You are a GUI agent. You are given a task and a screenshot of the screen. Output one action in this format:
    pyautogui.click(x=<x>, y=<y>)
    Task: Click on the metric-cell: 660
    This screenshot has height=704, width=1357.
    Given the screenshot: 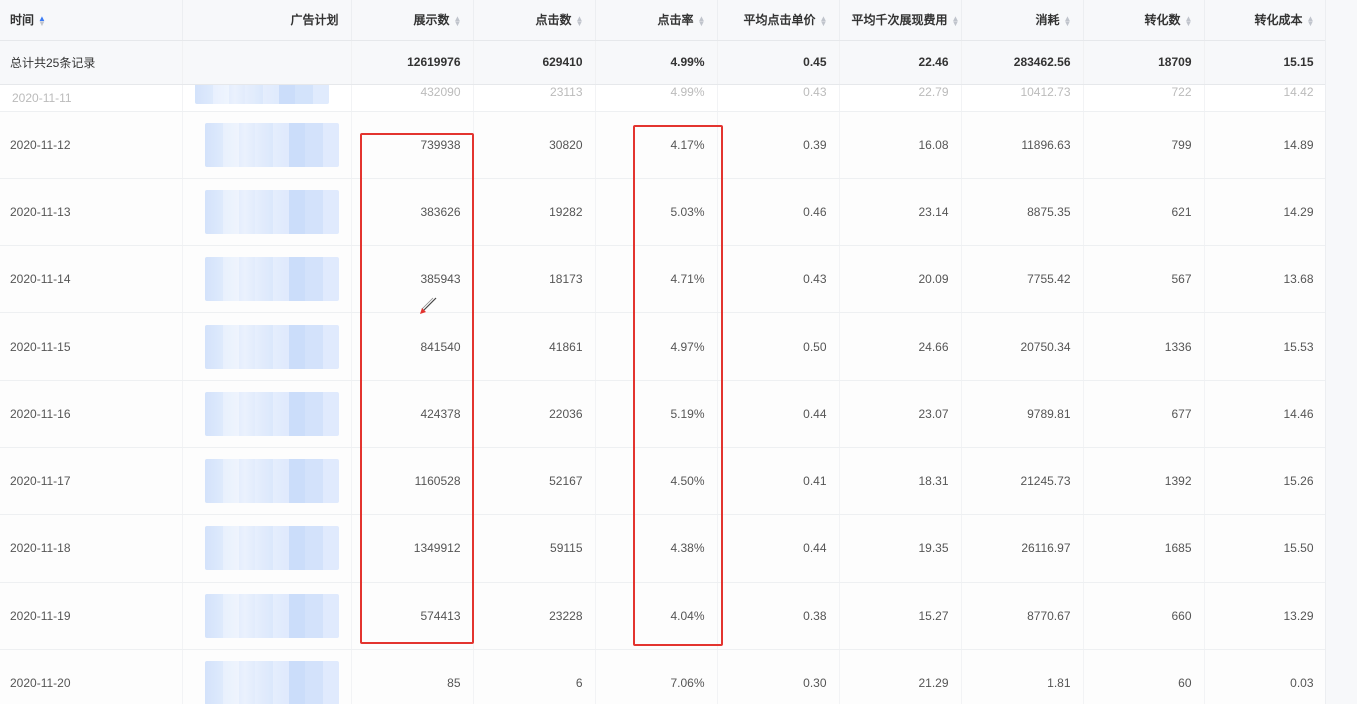 What is the action you would take?
    pyautogui.click(x=1144, y=616)
    